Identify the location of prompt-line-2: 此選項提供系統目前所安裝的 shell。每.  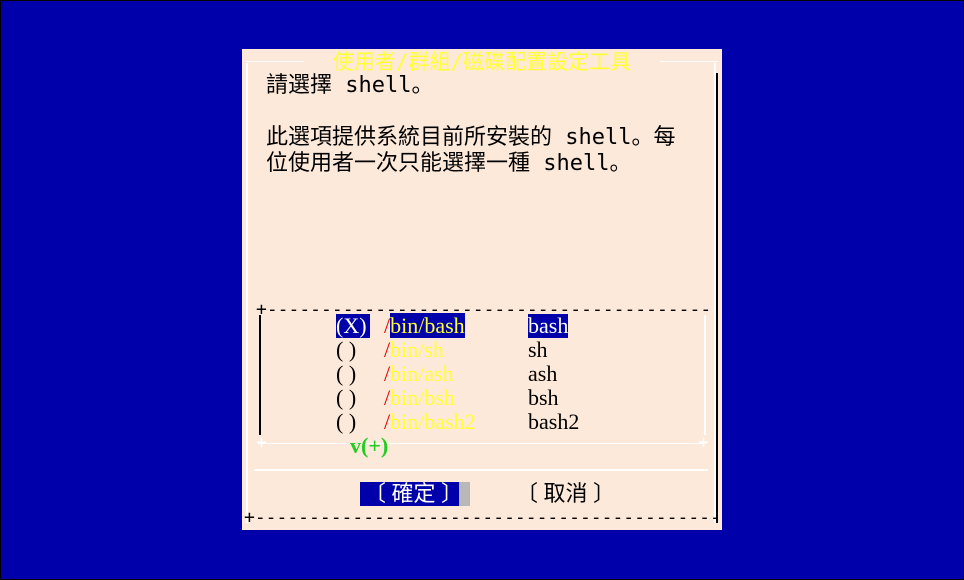
(471, 137).